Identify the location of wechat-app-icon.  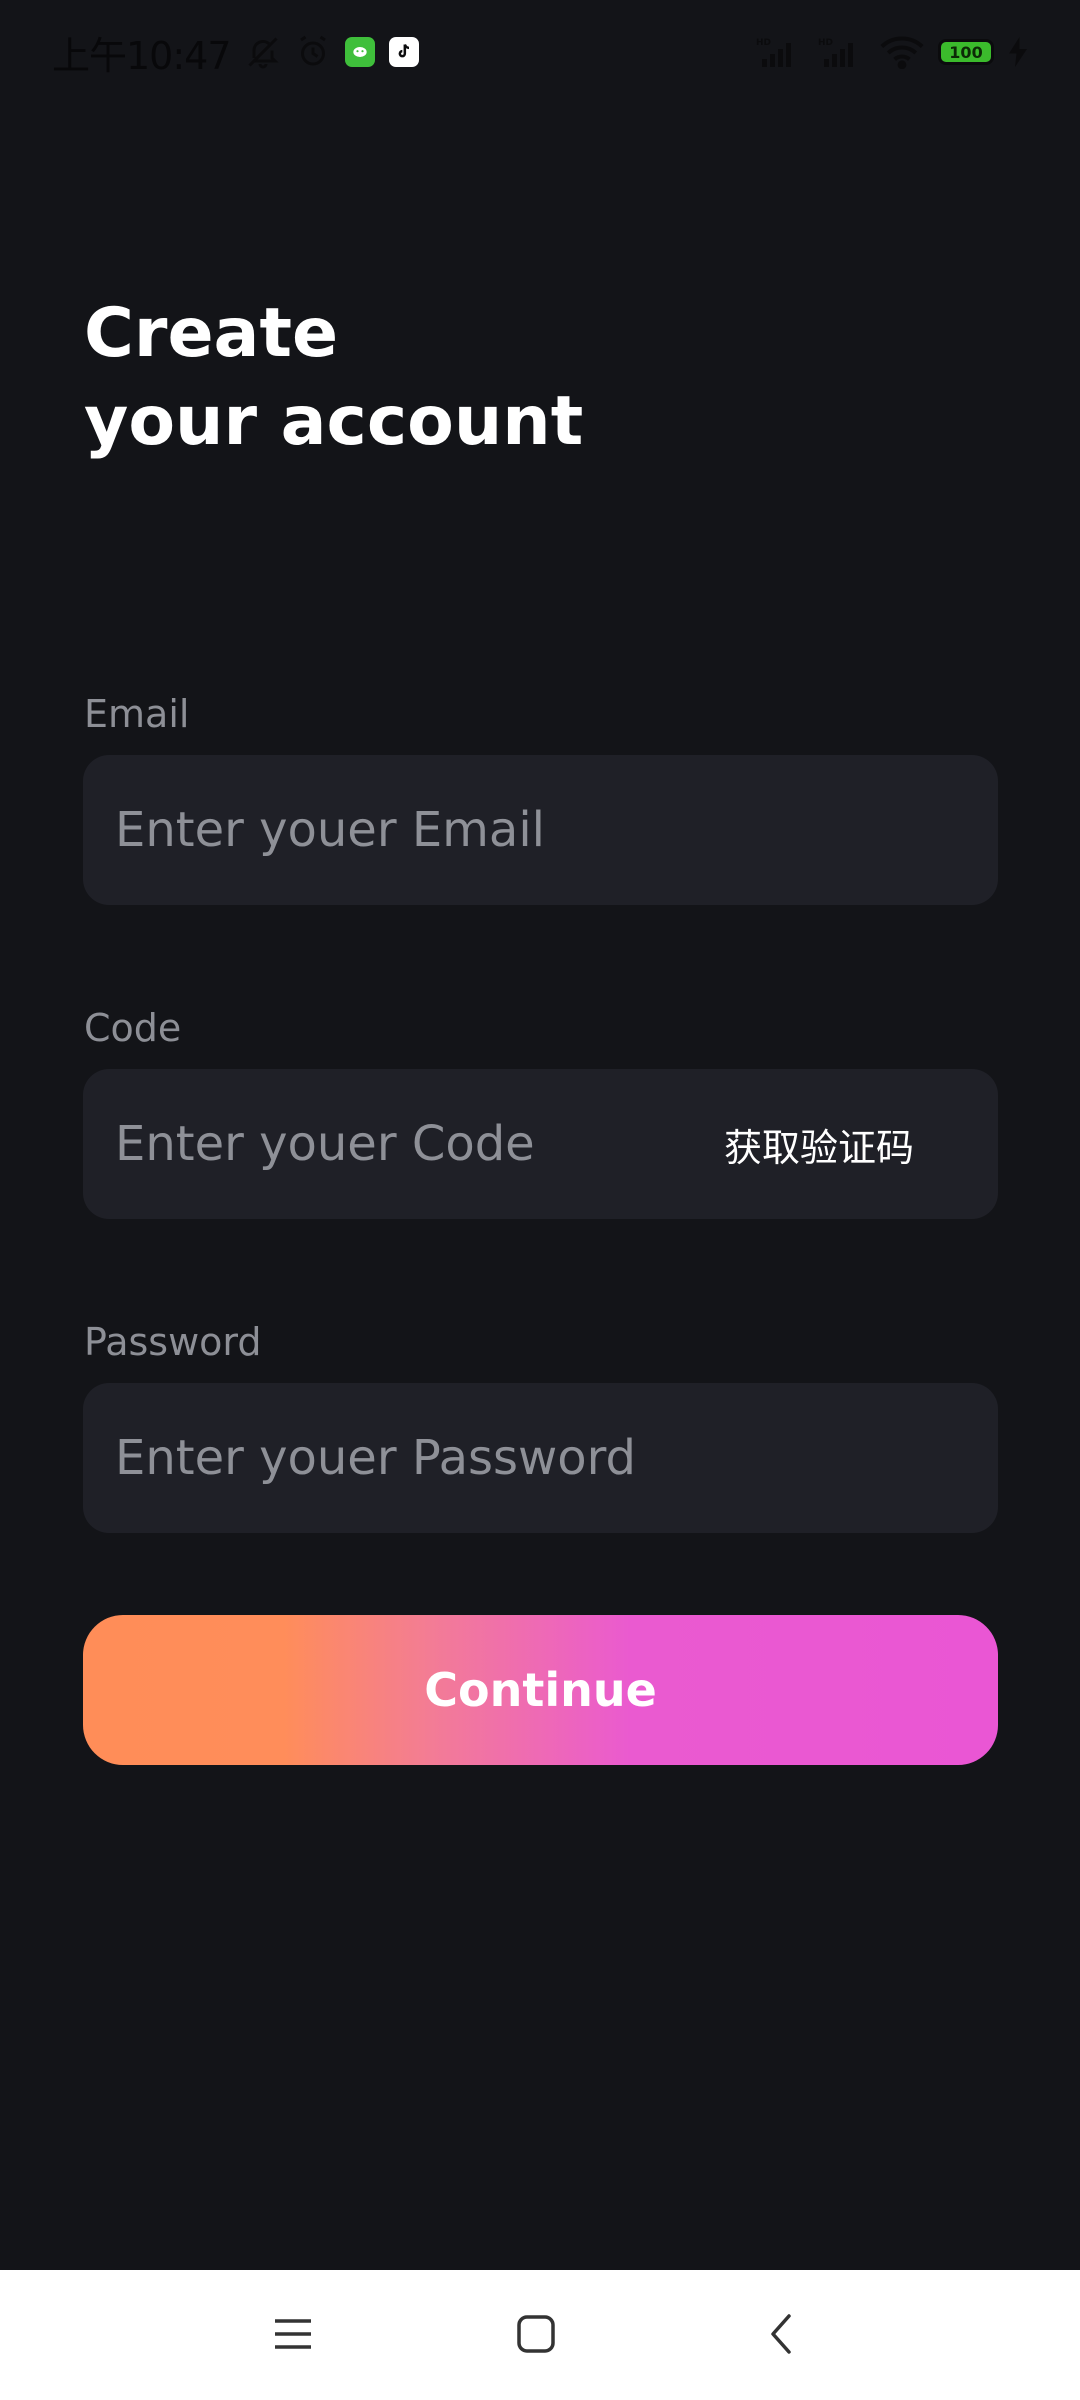
(359, 52).